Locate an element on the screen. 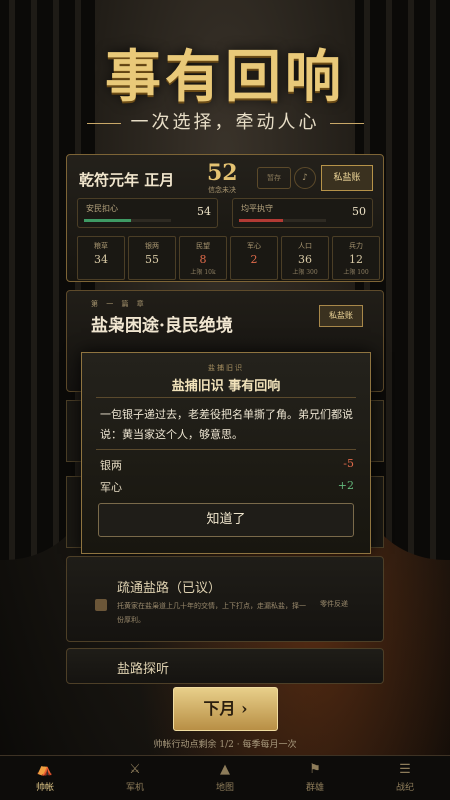 The height and width of the screenshot is (800, 450). action-card: 盐路探听 is located at coordinates (225, 666).